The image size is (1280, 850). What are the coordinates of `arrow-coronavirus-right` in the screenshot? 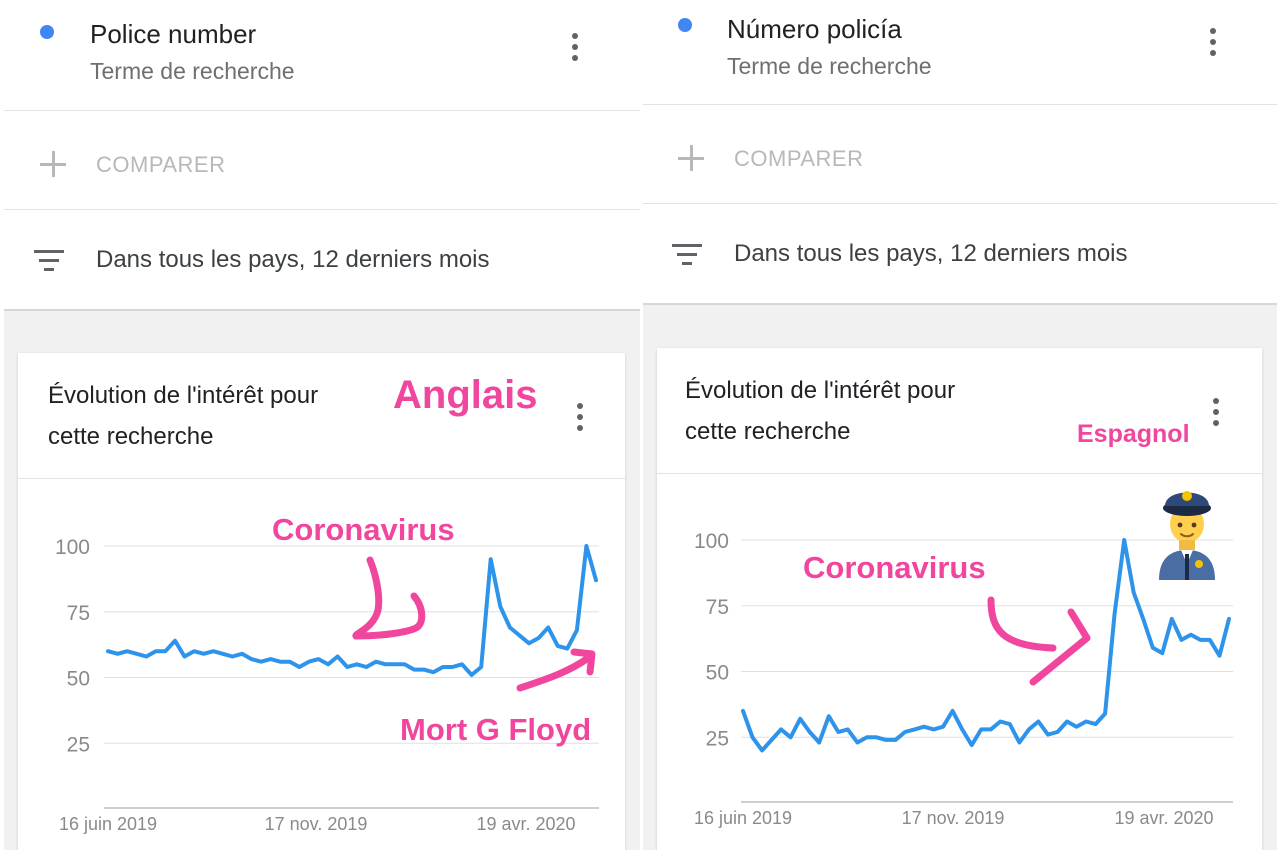 It's located at (1039, 641).